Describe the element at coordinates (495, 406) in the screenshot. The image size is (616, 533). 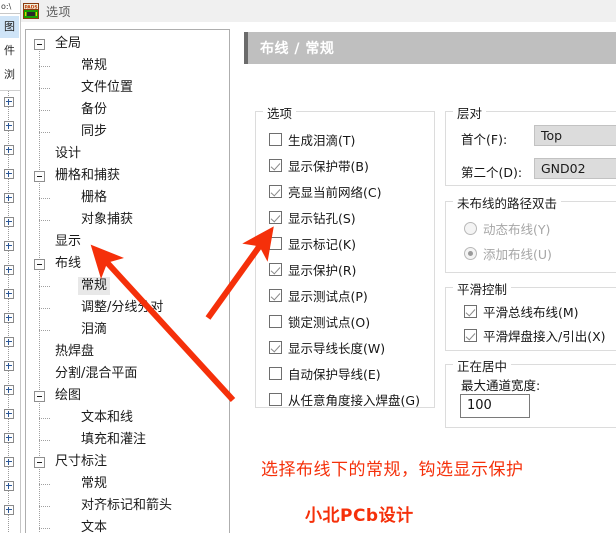
I see `max-channel-width-input: 100` at that location.